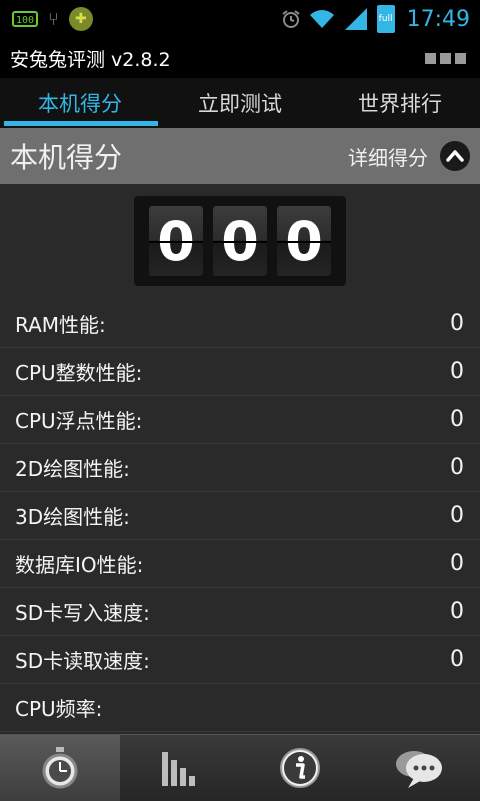 The height and width of the screenshot is (801, 480). Describe the element at coordinates (240, 324) in the screenshot. I see `score-row-ram: RAM性能: 0` at that location.